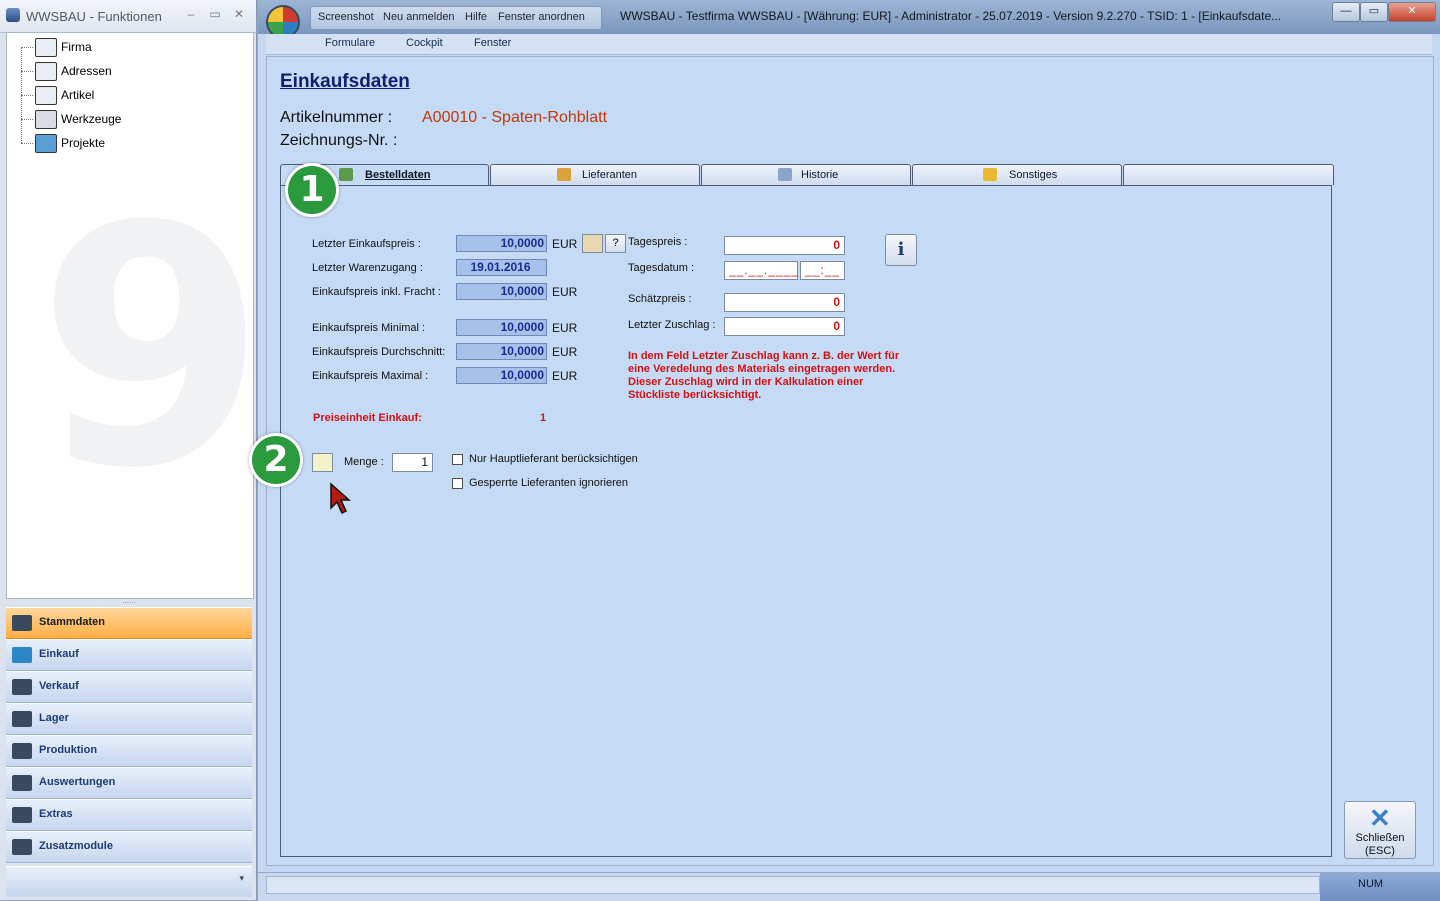 This screenshot has width=1440, height=901. What do you see at coordinates (22, 655) in the screenshot?
I see `cart-icon` at bounding box center [22, 655].